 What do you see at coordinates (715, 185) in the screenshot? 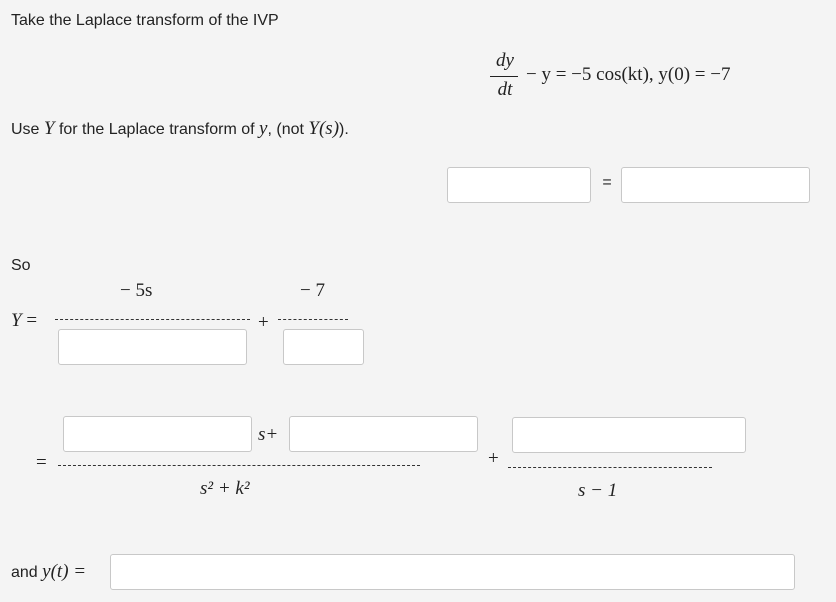
I see `transform-rhs-input` at bounding box center [715, 185].